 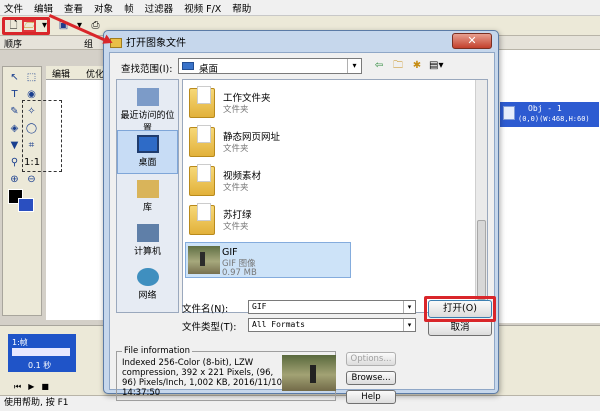 What do you see at coordinates (209, 327) in the screenshot?
I see `filetype-label: 文件类型(T):` at bounding box center [209, 327].